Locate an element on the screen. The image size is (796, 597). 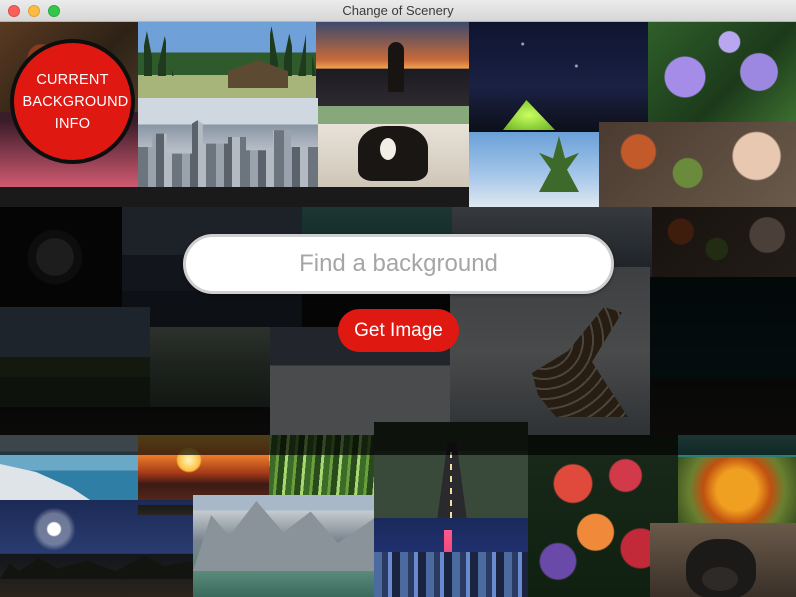
tile-shanghai-night is located at coordinates (451, 557).